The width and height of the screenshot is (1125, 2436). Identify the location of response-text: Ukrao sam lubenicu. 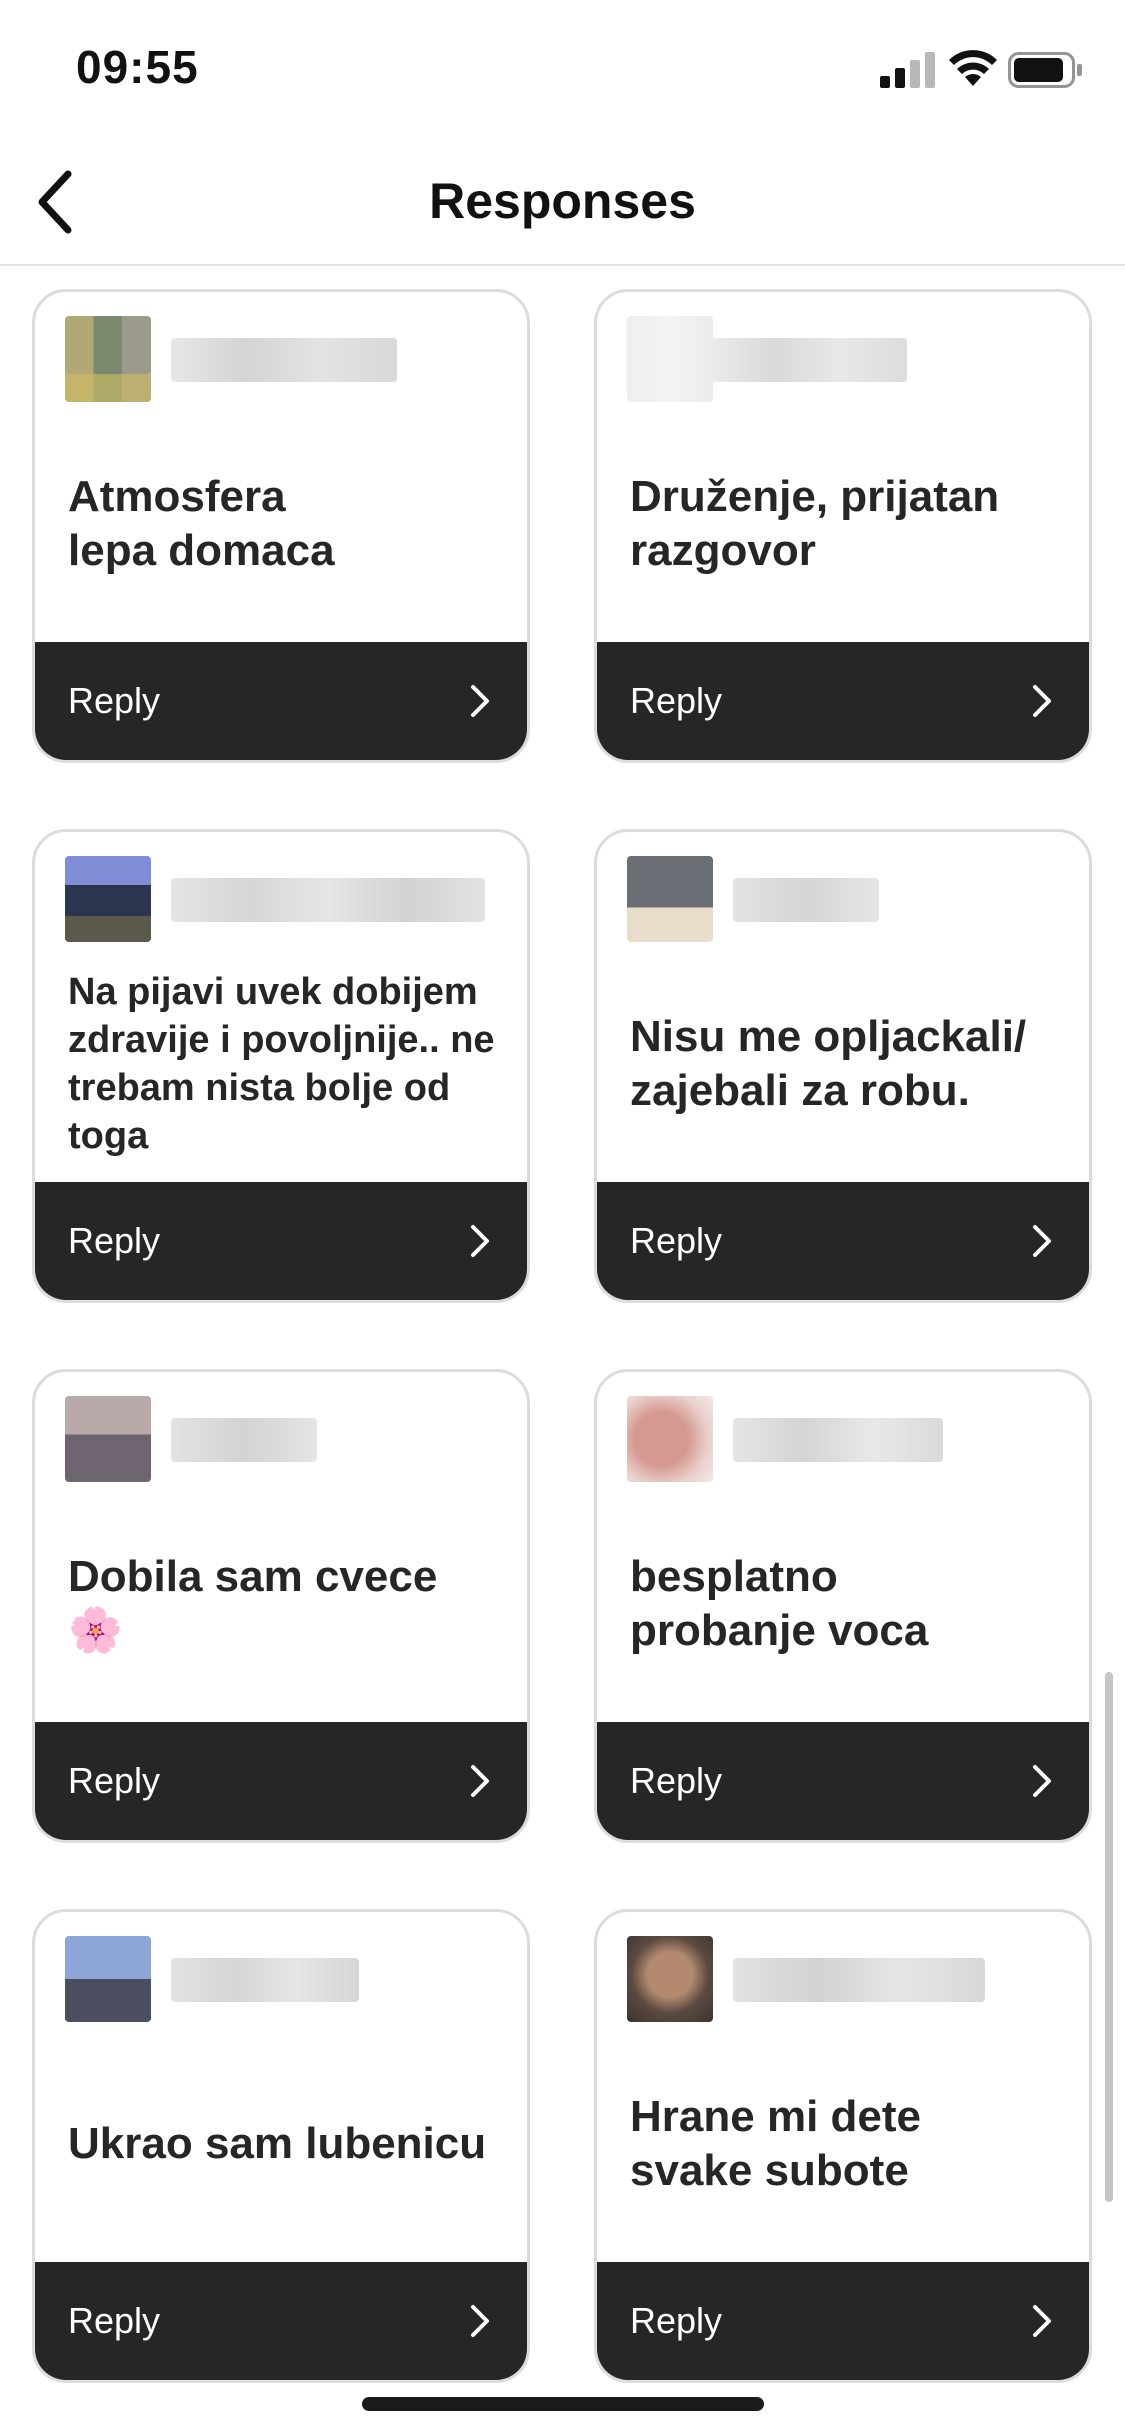
(277, 2143).